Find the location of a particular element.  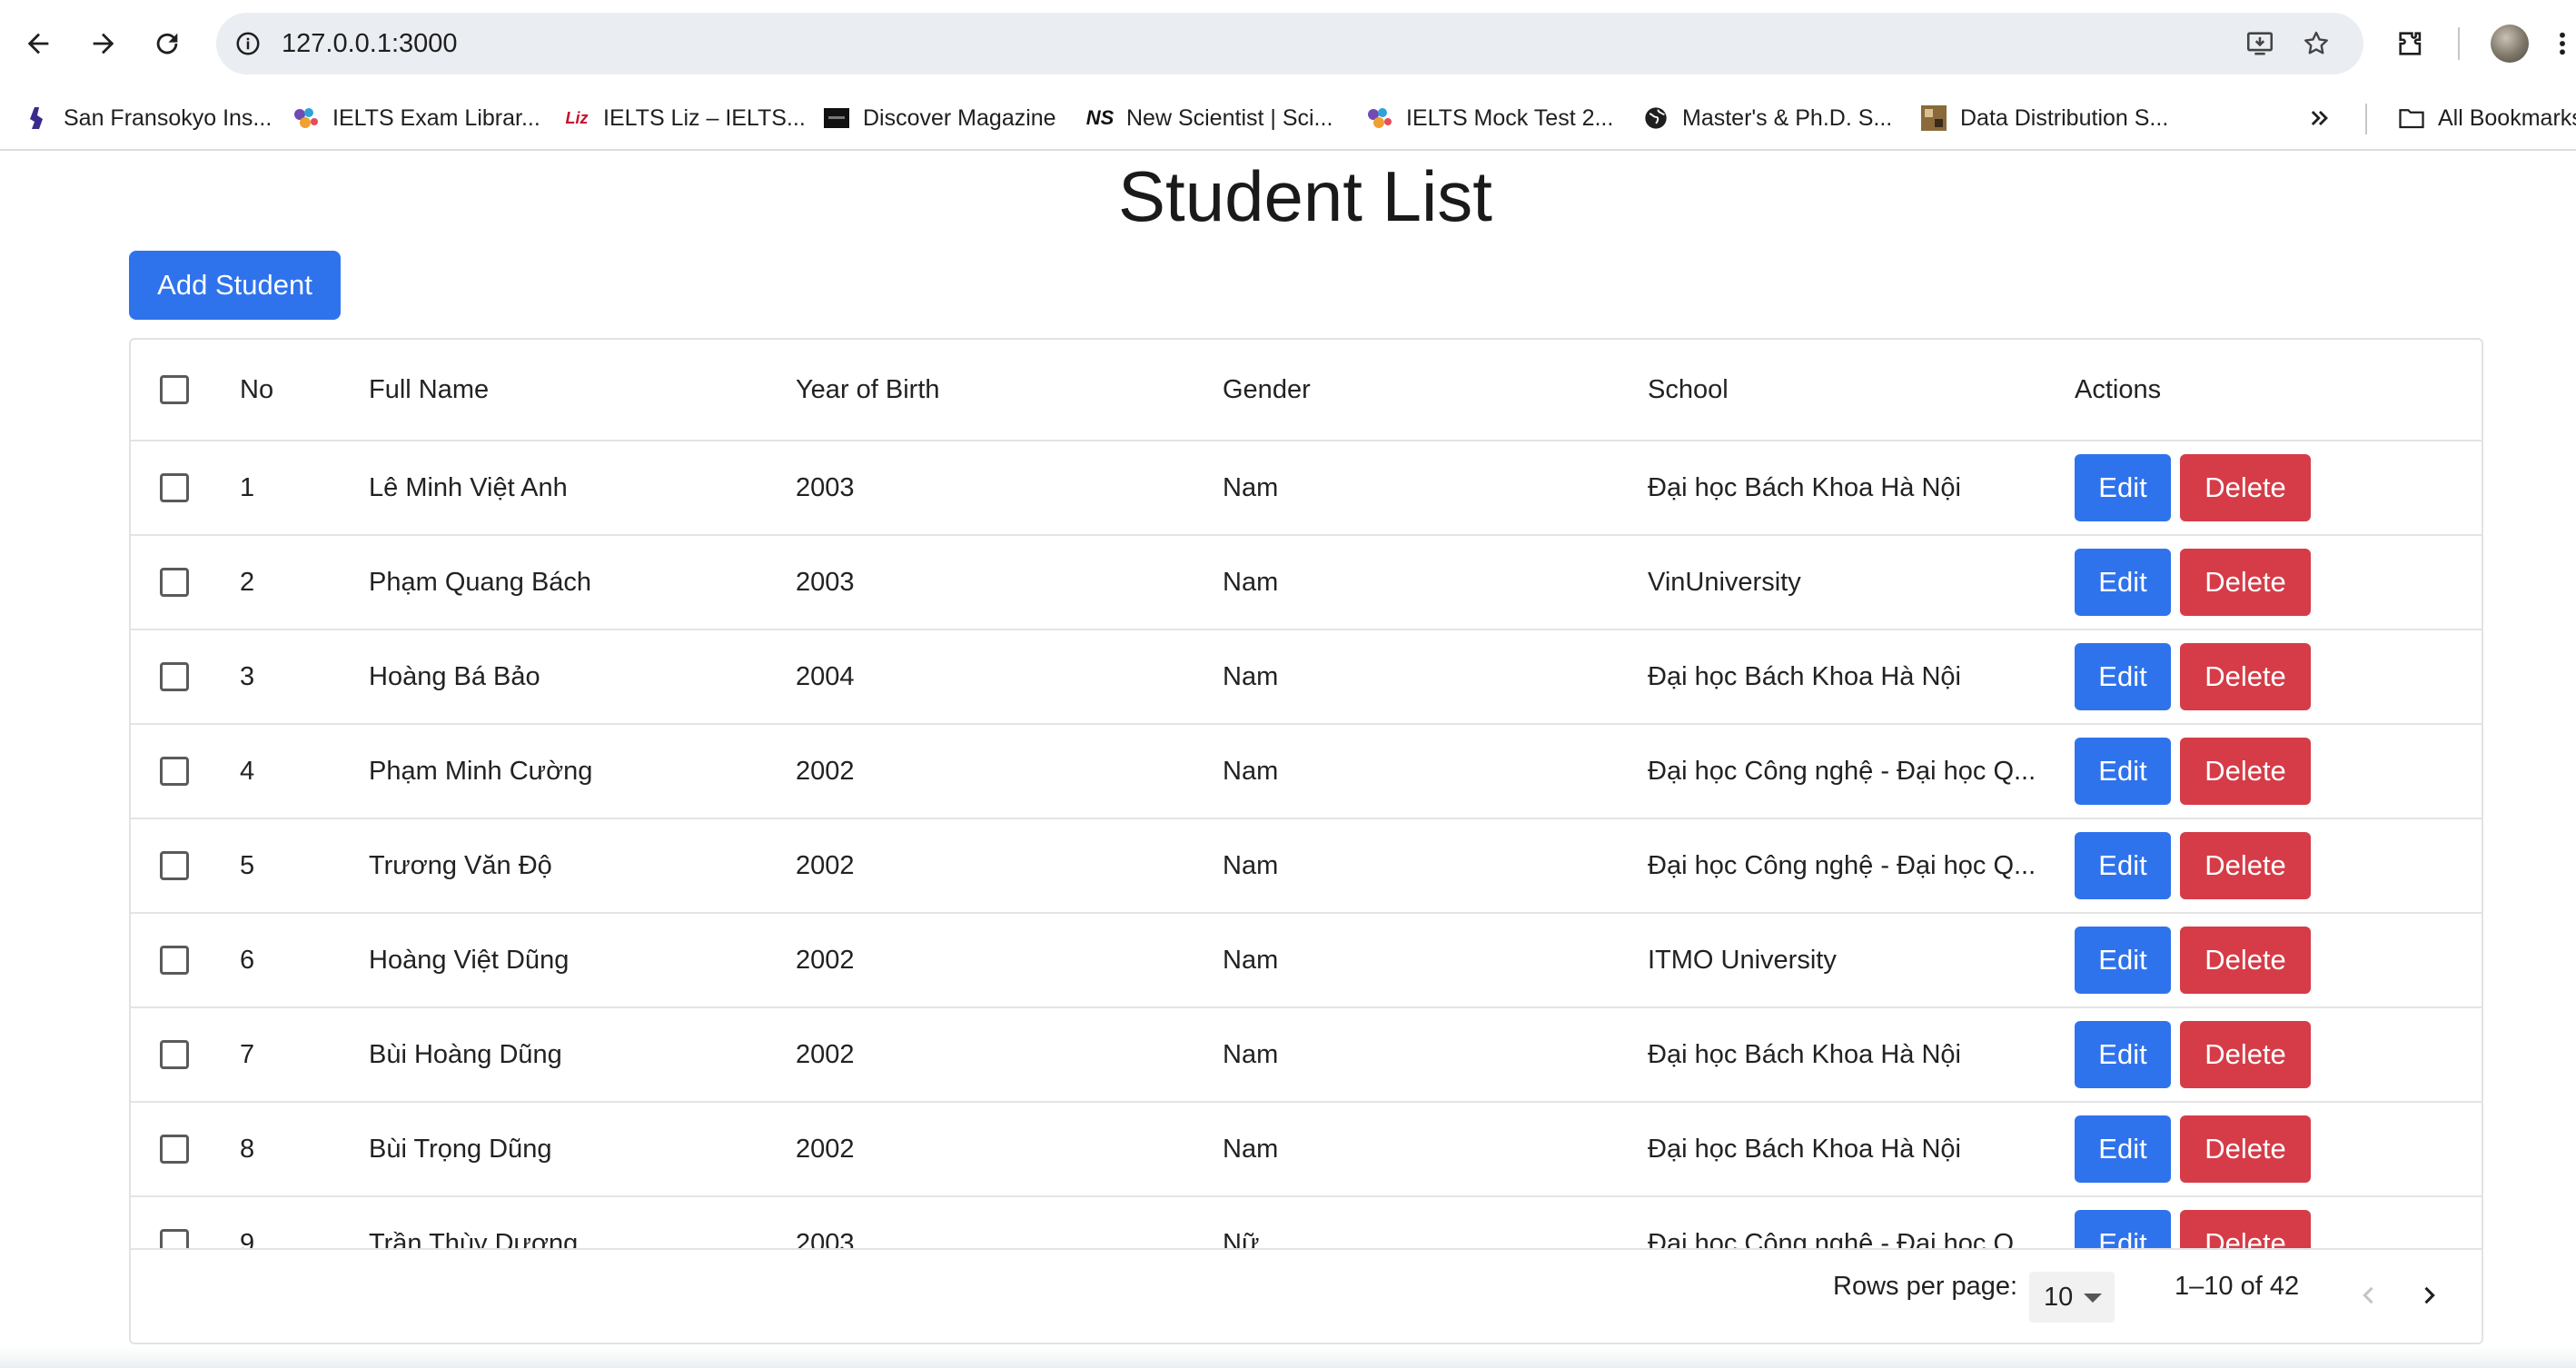

header-gender: Gender is located at coordinates (1267, 390).